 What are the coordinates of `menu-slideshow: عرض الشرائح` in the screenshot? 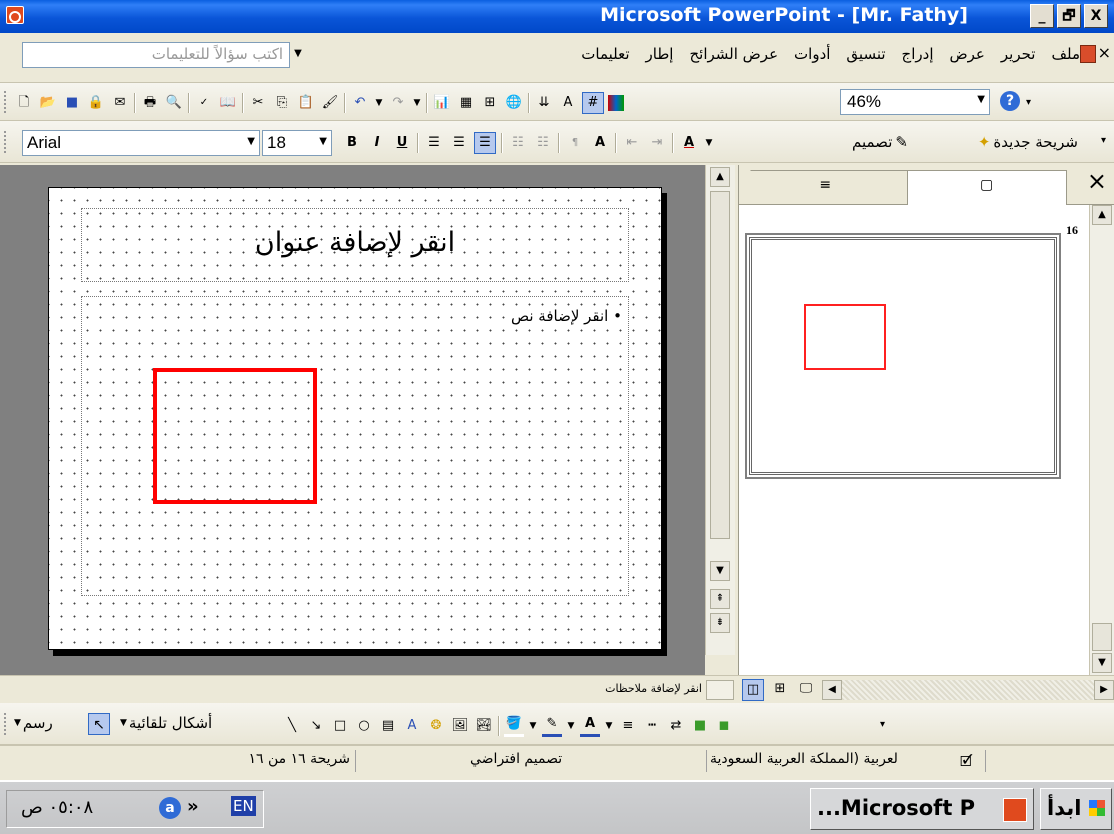 It's located at (733, 54).